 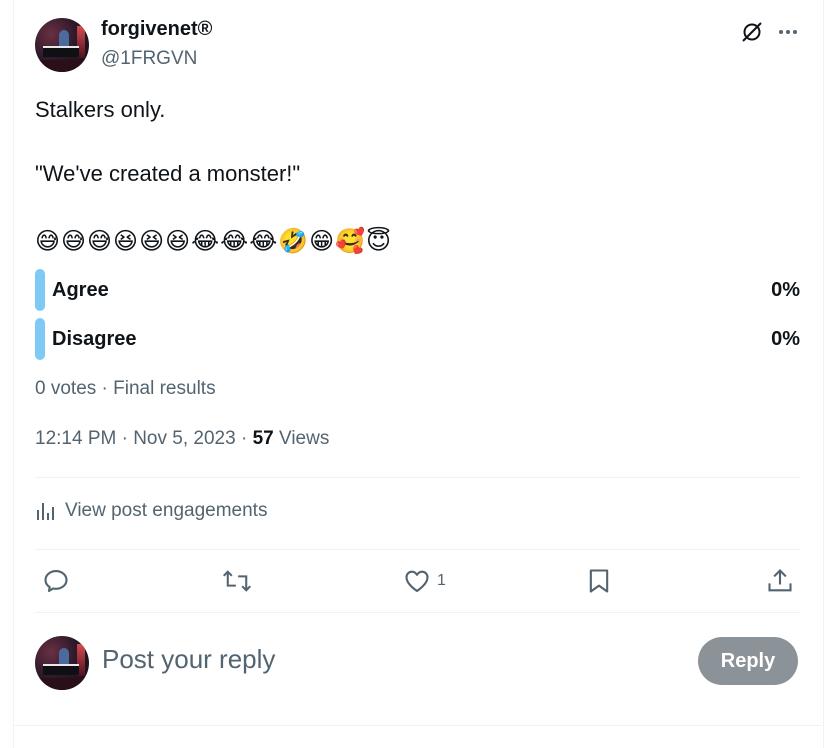 What do you see at coordinates (100, 109) in the screenshot?
I see `tweet-line-1: Stalkers only.` at bounding box center [100, 109].